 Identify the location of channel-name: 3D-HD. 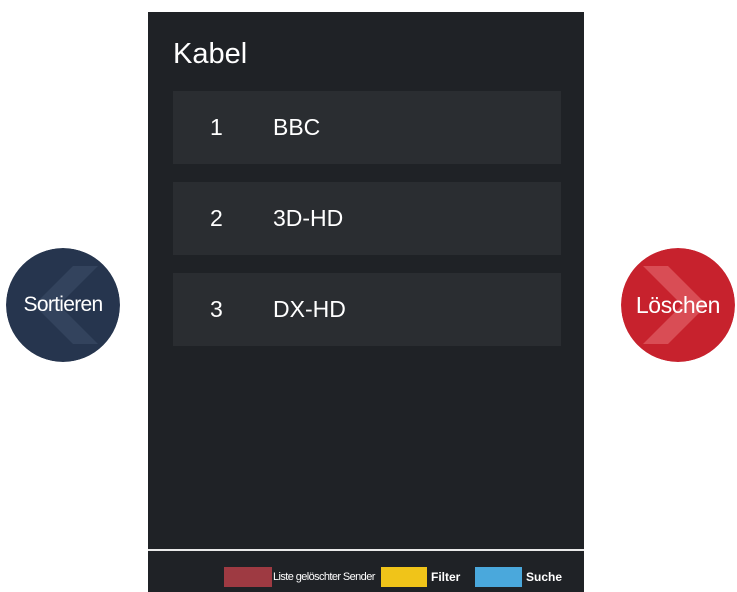
(308, 218).